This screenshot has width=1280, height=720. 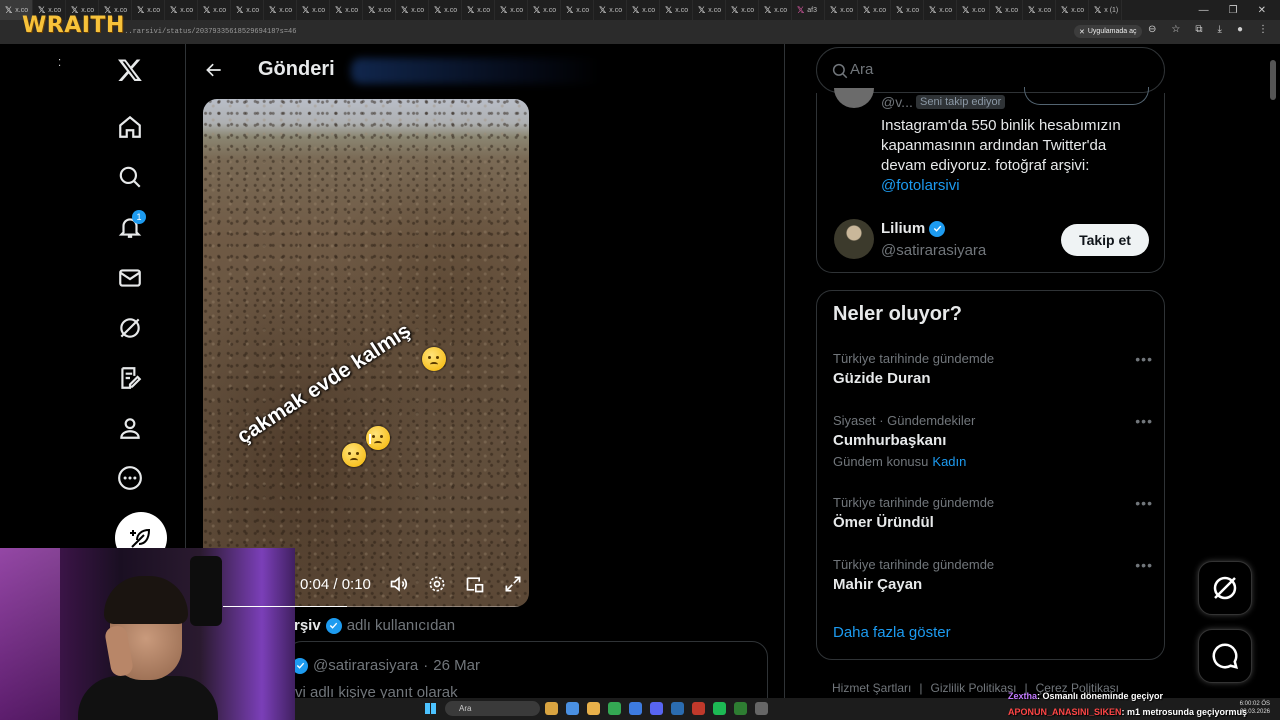 What do you see at coordinates (949, 461) in the screenshot?
I see `trend-extra-link: Kadın` at bounding box center [949, 461].